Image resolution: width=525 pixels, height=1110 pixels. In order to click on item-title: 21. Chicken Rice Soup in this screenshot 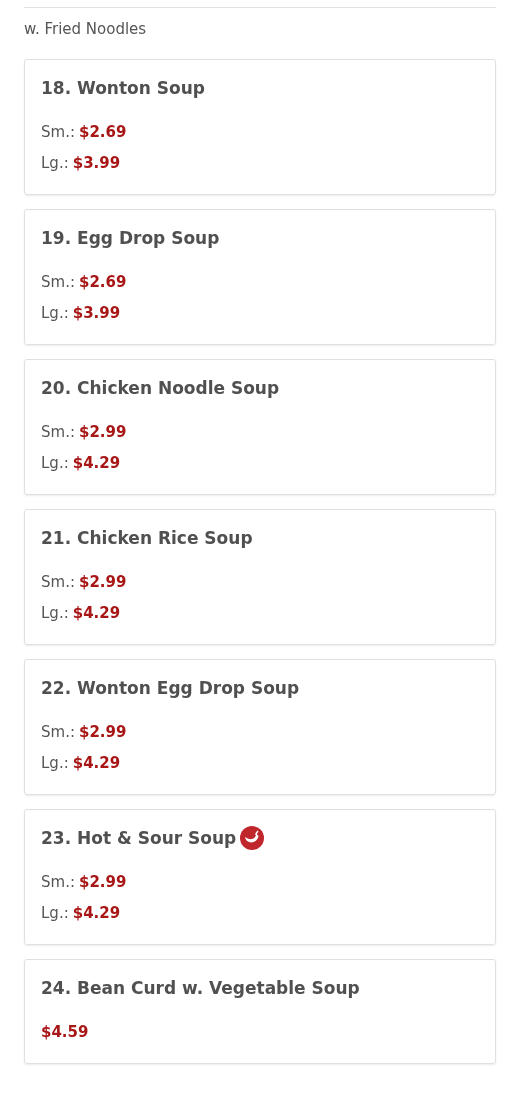, I will do `click(147, 538)`.